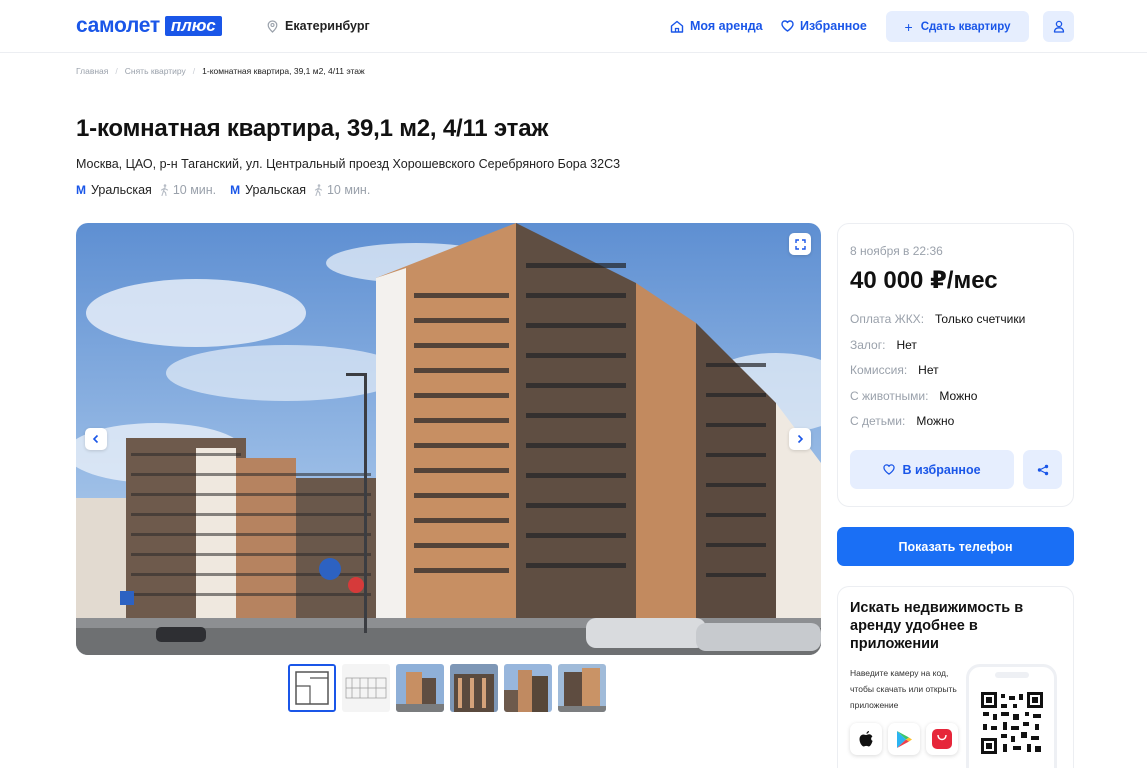 The height and width of the screenshot is (768, 1147). I want to click on page-title: 1-комнатная квартира, 39,1 м2, 4/11 этаж, so click(312, 128).